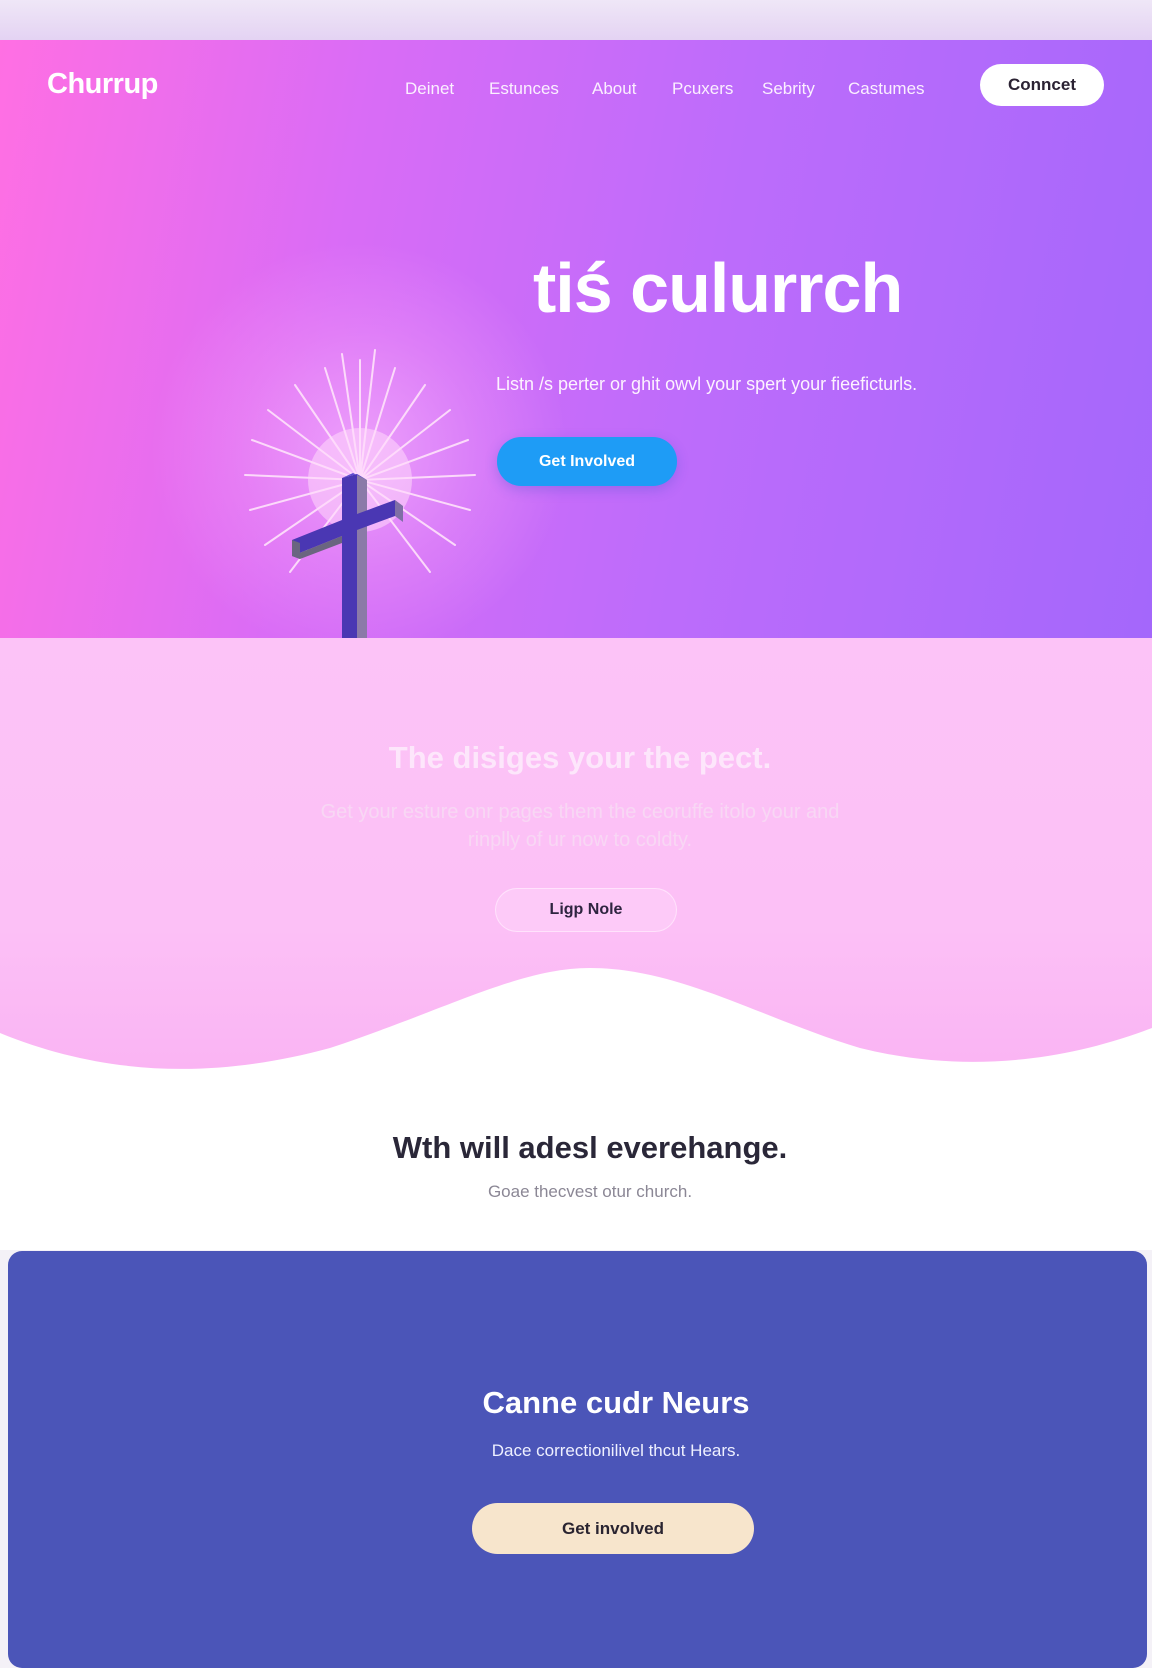  I want to click on cta-card-text: Dace correctionilivel thcut Hears., so click(616, 1450).